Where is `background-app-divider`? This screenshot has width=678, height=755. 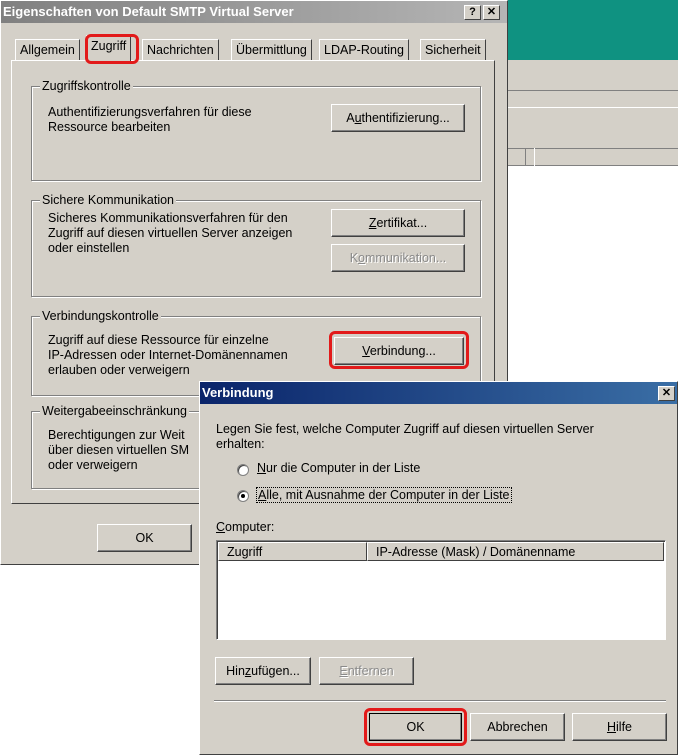
background-app-divider is located at coordinates (591, 99).